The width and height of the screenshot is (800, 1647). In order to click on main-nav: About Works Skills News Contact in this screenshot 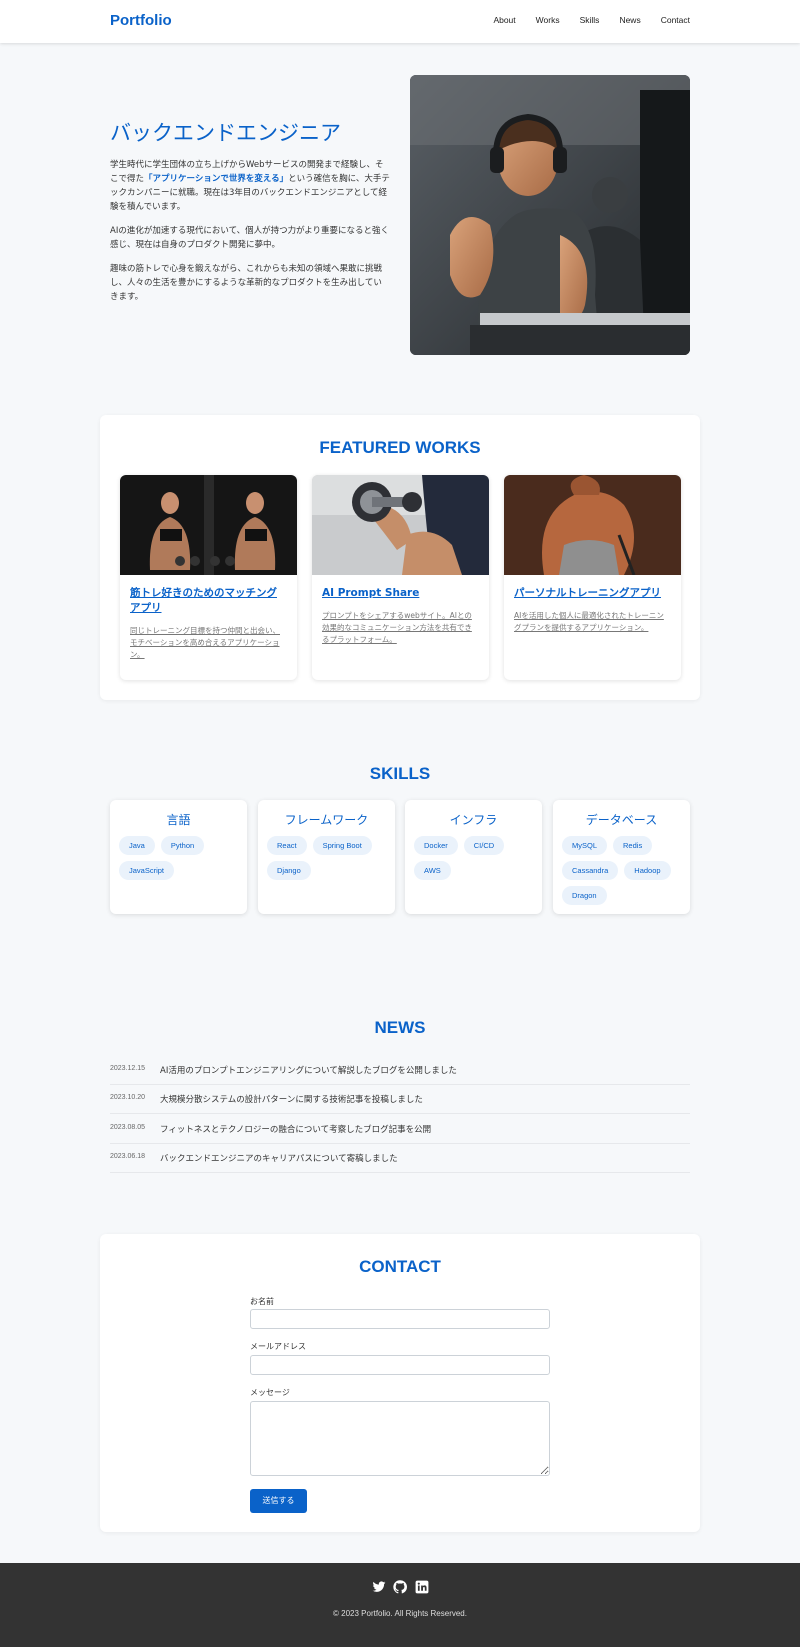, I will do `click(591, 20)`.